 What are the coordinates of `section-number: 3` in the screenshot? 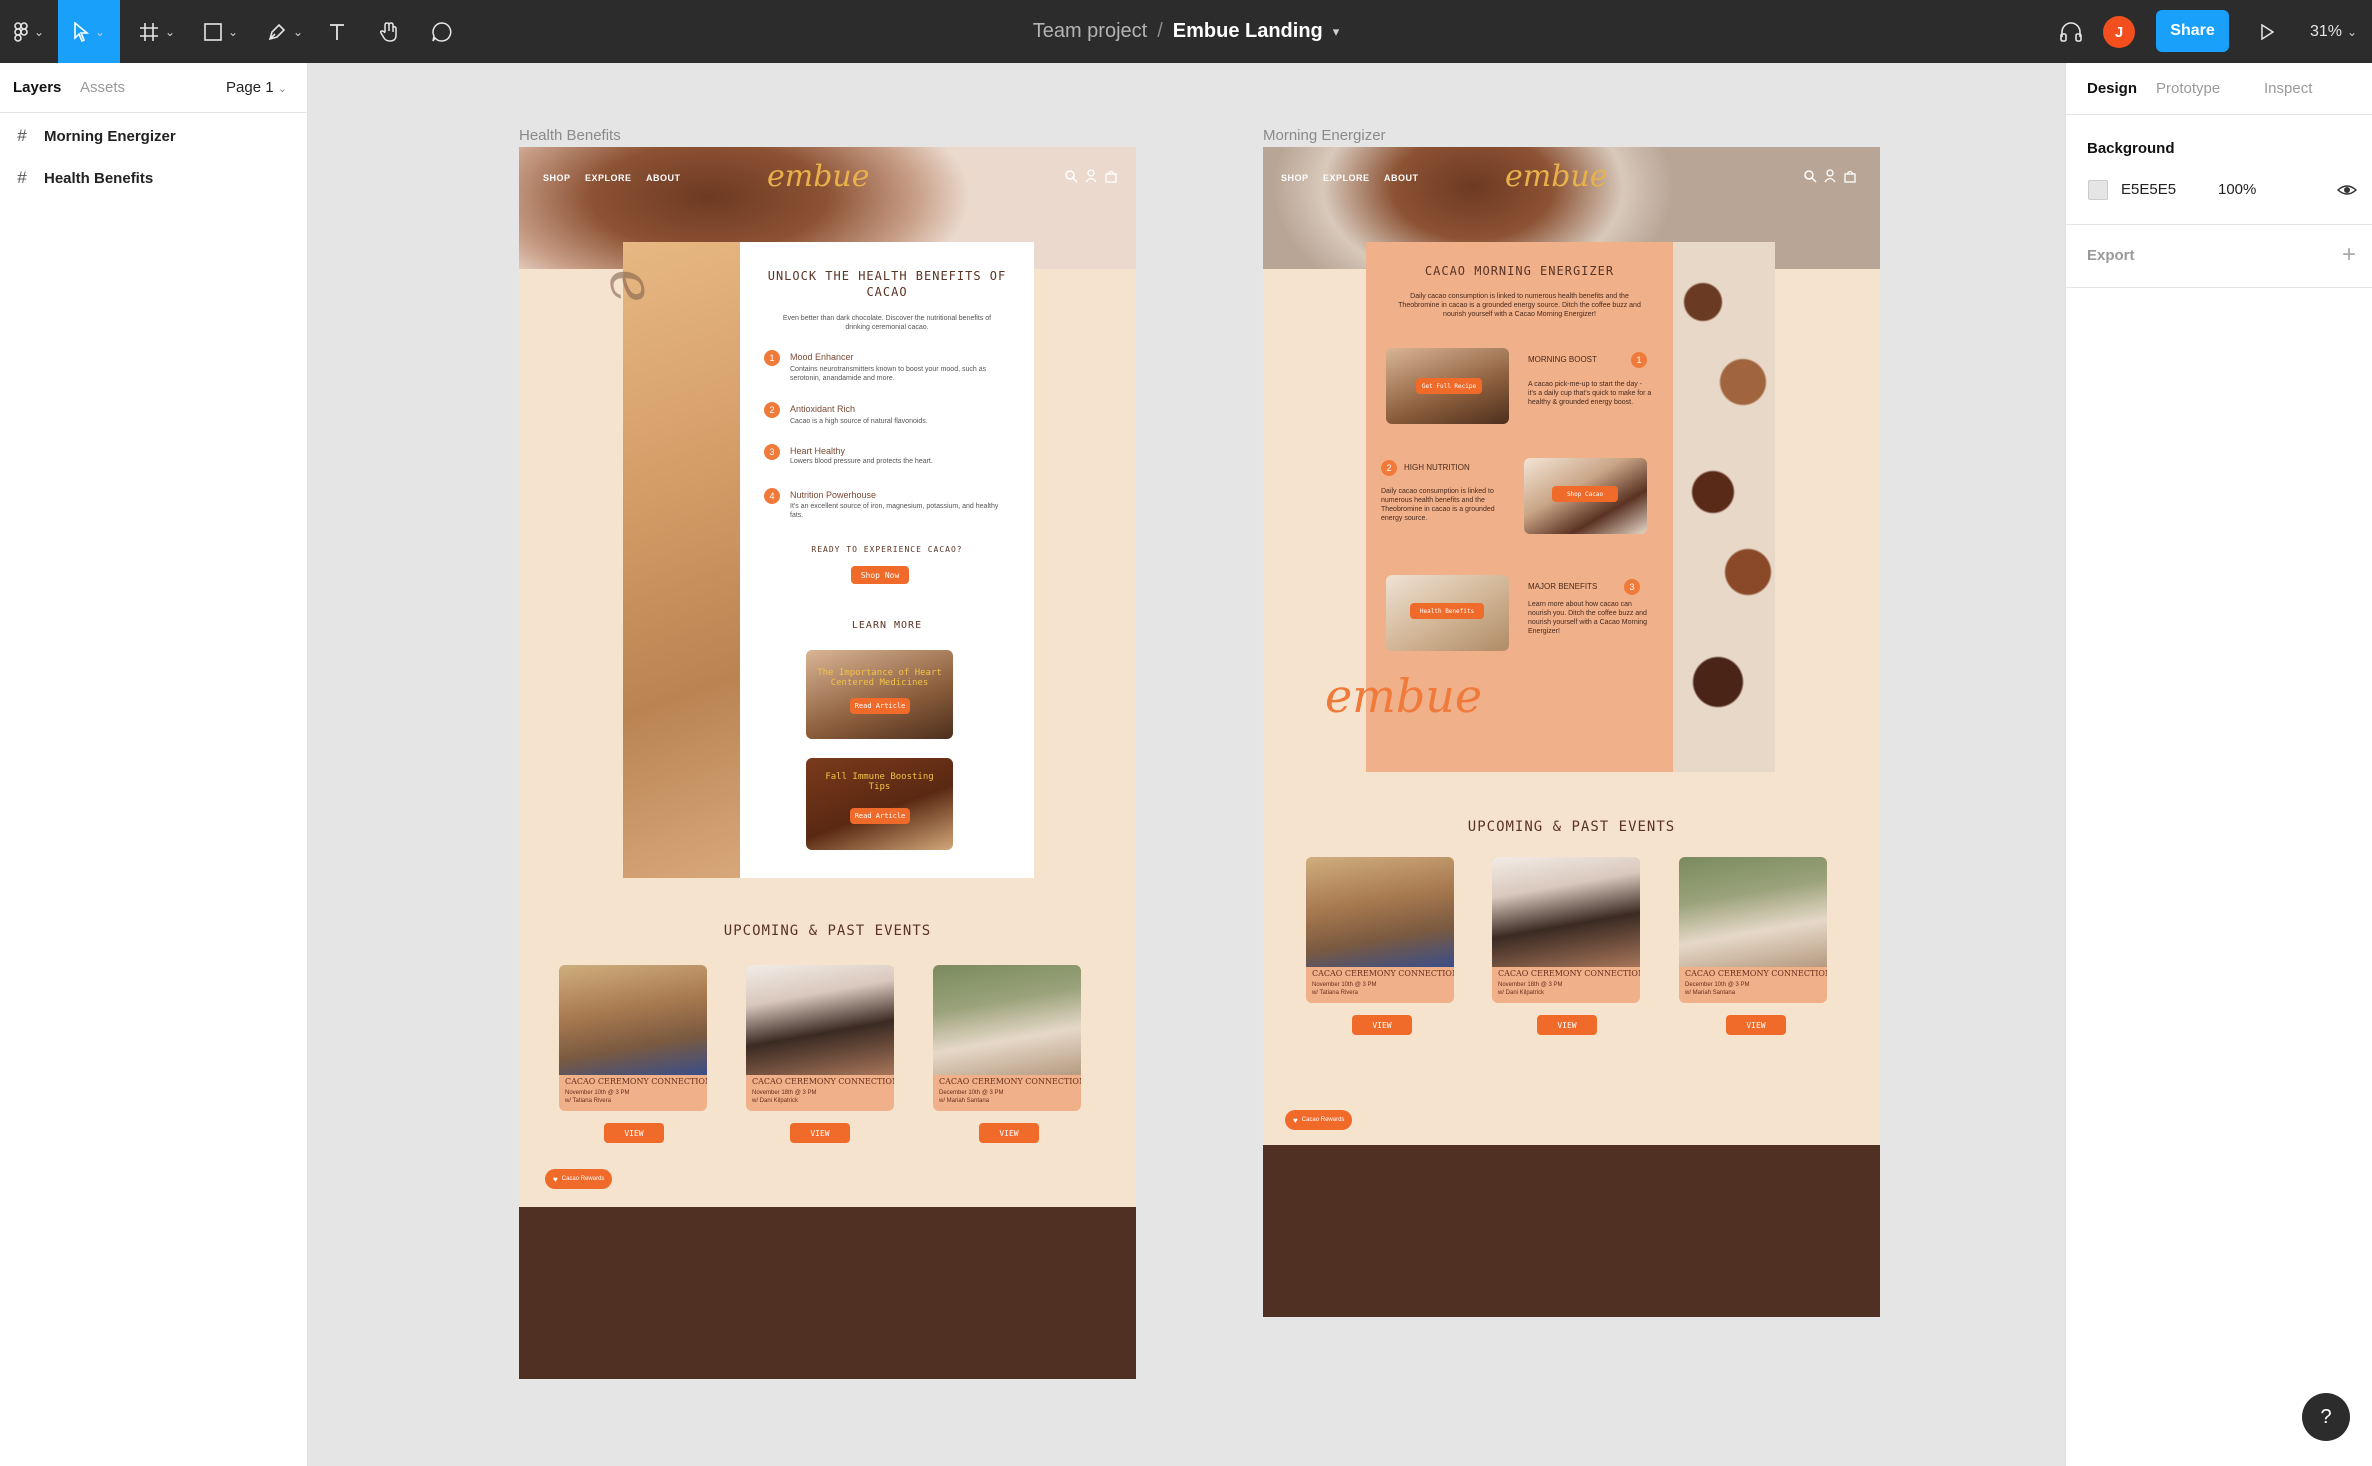 It's located at (1632, 587).